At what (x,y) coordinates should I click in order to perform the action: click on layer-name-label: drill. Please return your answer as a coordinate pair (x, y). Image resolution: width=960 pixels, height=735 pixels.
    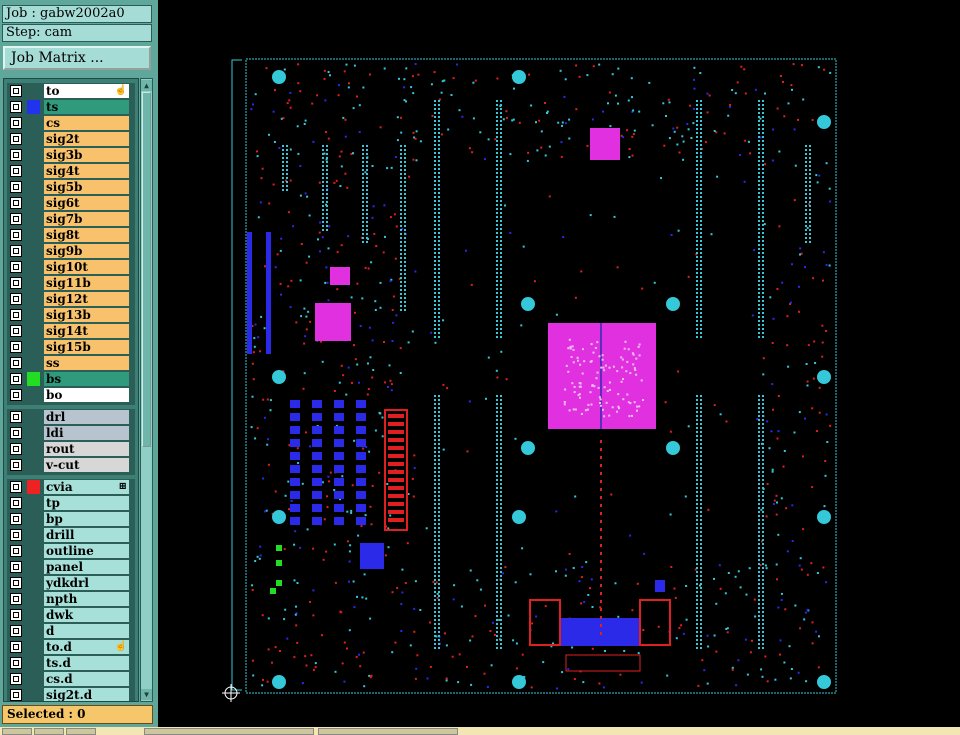
    Looking at the image, I should click on (86, 535).